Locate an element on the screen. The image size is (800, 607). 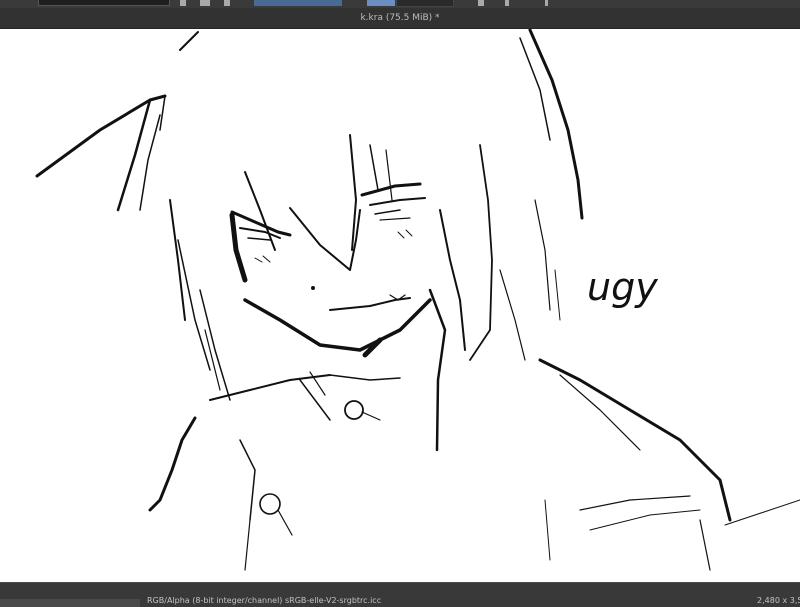
mirror-icon is located at coordinates (481, 3).